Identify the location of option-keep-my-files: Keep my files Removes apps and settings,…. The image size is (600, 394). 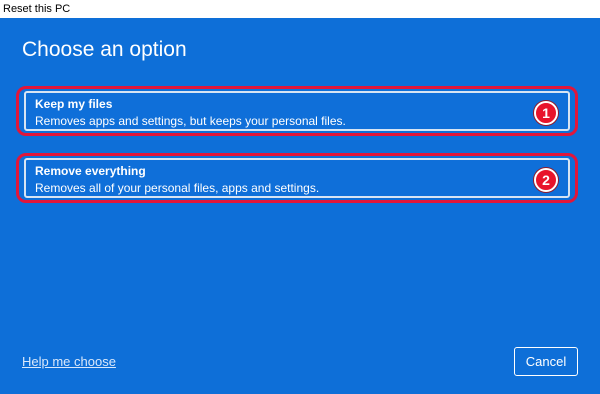
(297, 111).